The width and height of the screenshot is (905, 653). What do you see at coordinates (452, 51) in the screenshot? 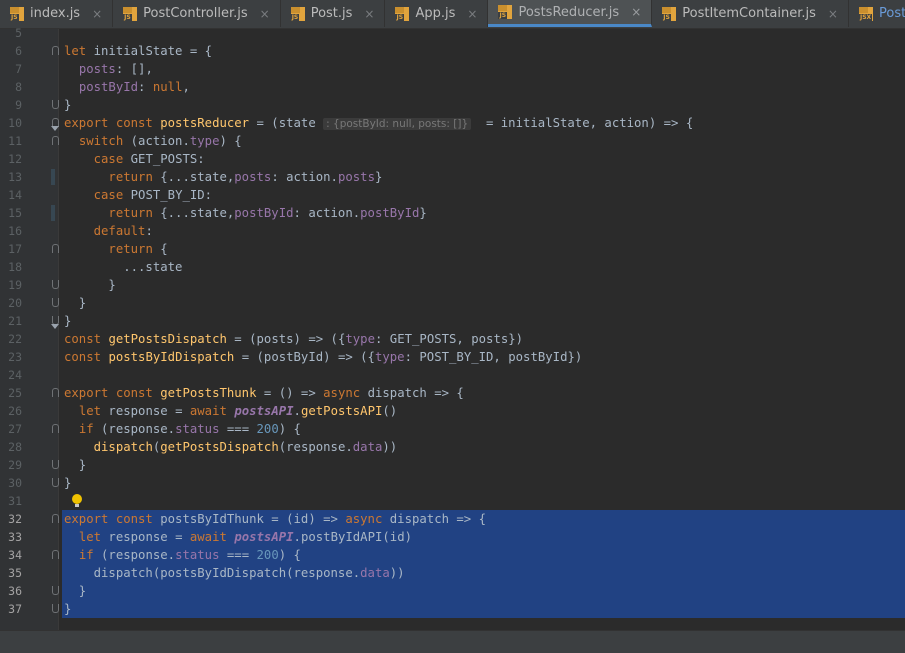
I see `code-line: 6 let initialState = {` at bounding box center [452, 51].